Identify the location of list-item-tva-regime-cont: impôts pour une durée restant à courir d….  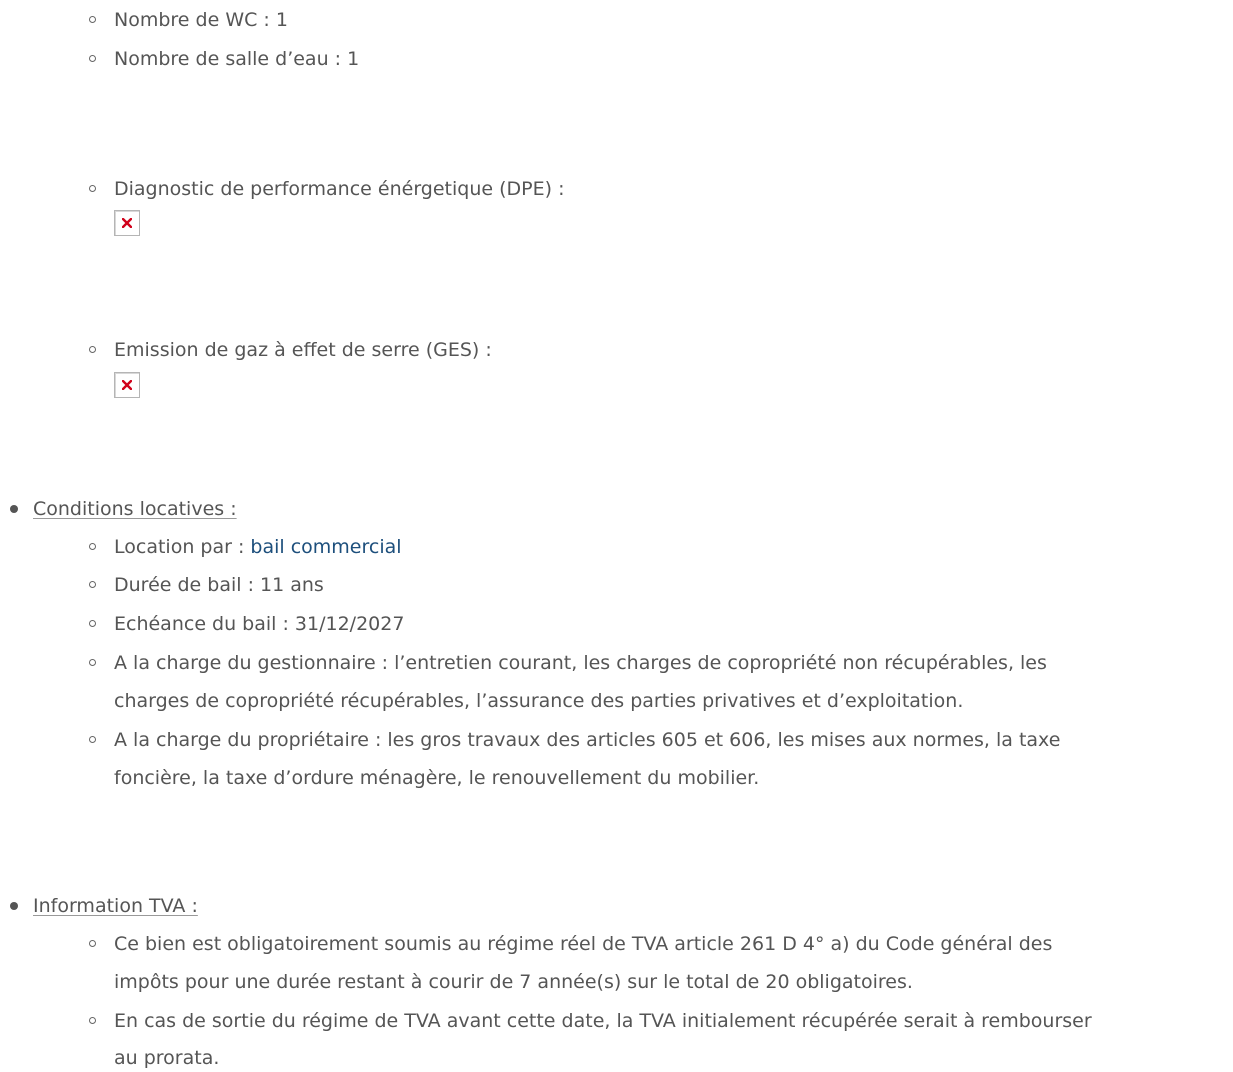
(513, 982).